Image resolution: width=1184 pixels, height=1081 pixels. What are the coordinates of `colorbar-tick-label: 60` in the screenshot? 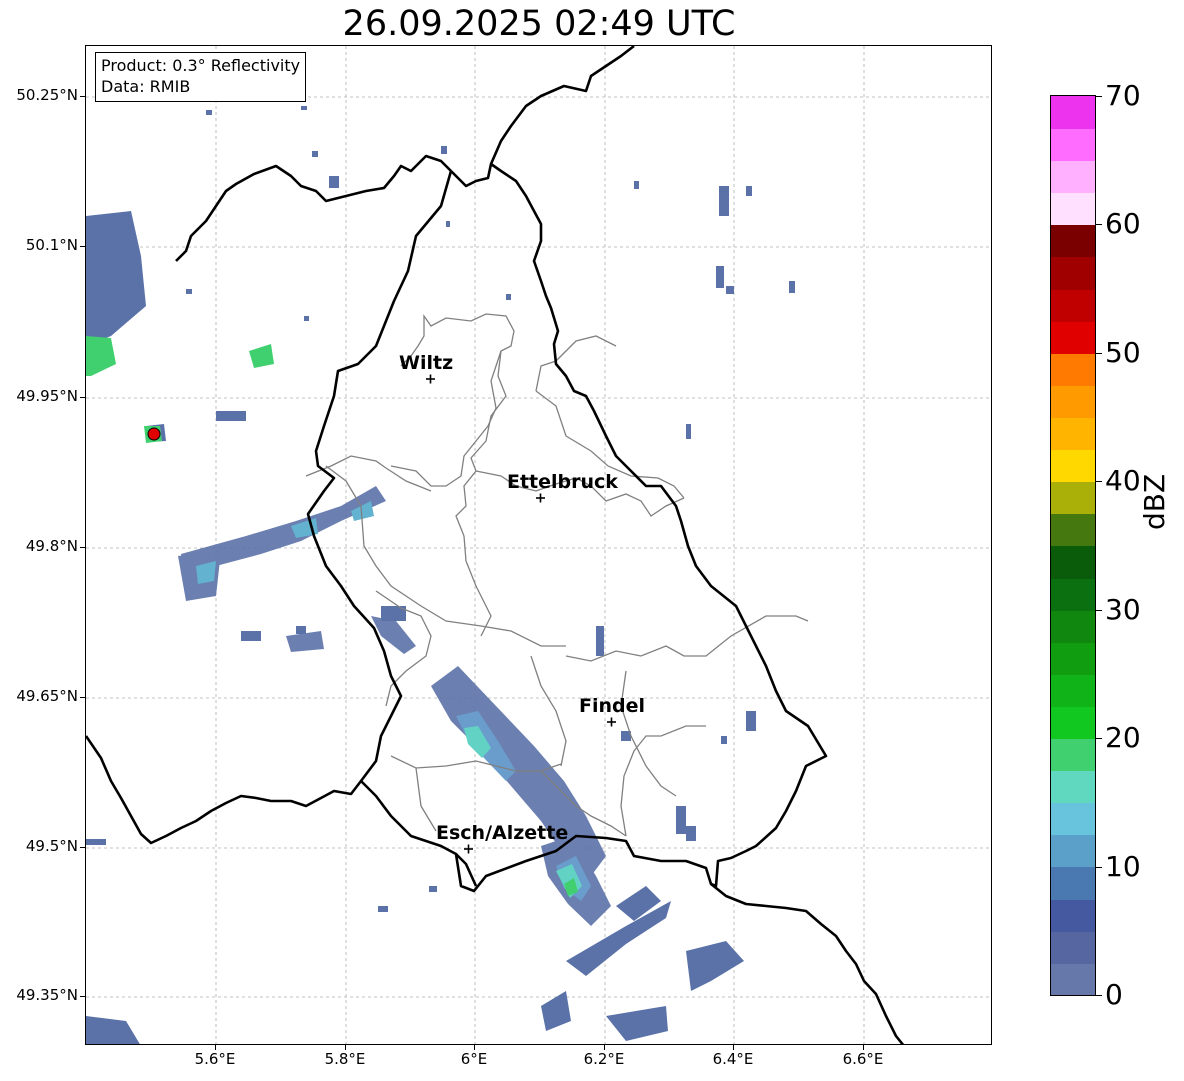 It's located at (1123, 224).